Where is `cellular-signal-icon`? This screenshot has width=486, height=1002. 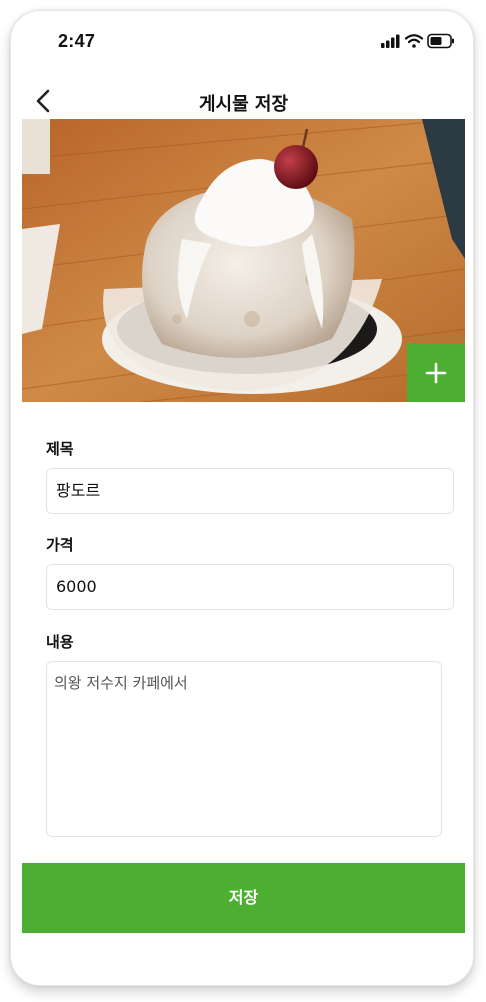
cellular-signal-icon is located at coordinates (390, 41).